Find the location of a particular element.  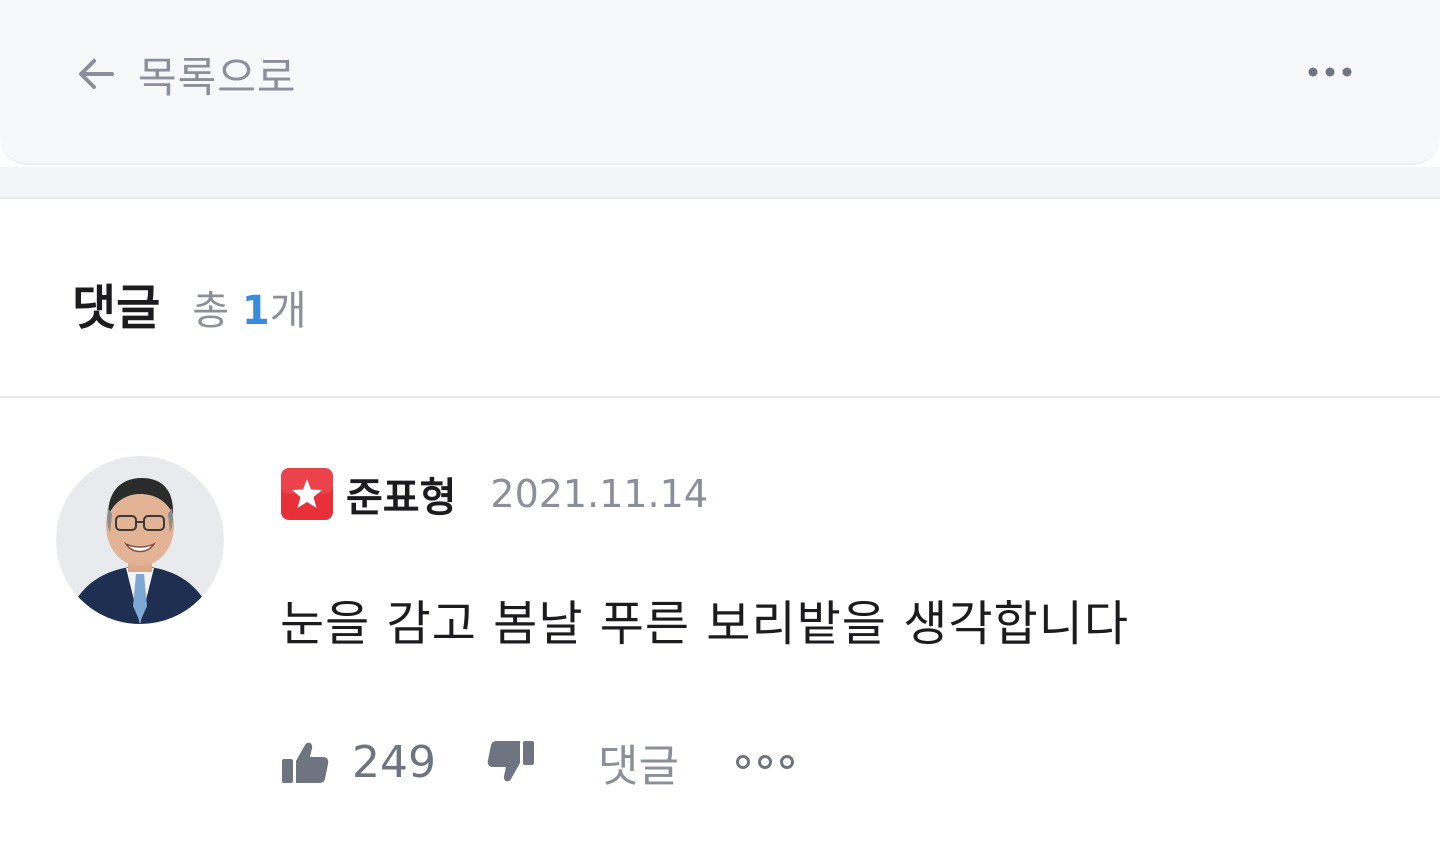

comments-title: 댓글 is located at coordinates (116, 308).